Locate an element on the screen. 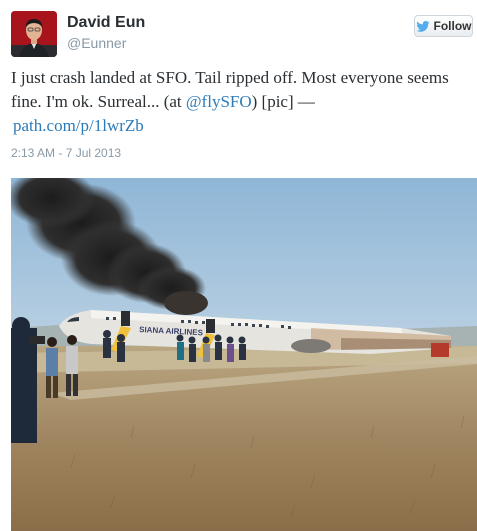  path-link: path.com/p/1lwrZb is located at coordinates (78, 125).